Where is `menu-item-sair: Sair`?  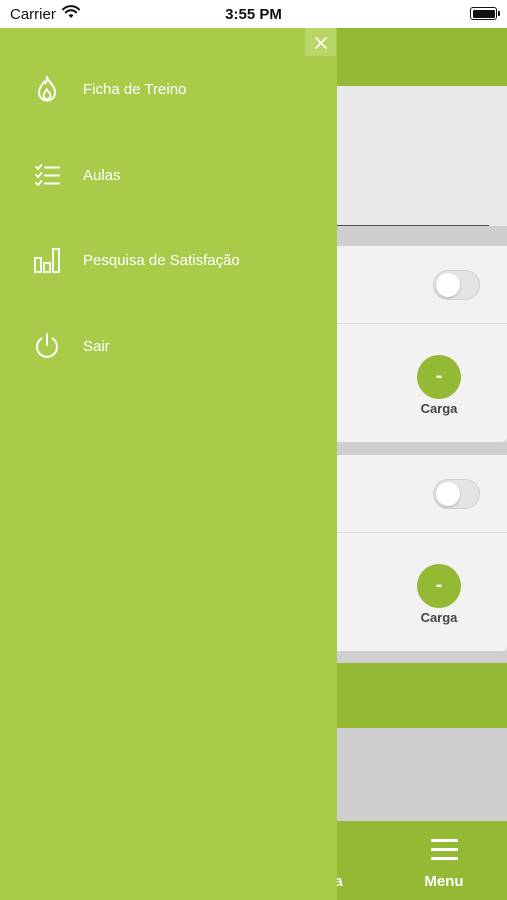 menu-item-sair: Sair is located at coordinates (168, 346).